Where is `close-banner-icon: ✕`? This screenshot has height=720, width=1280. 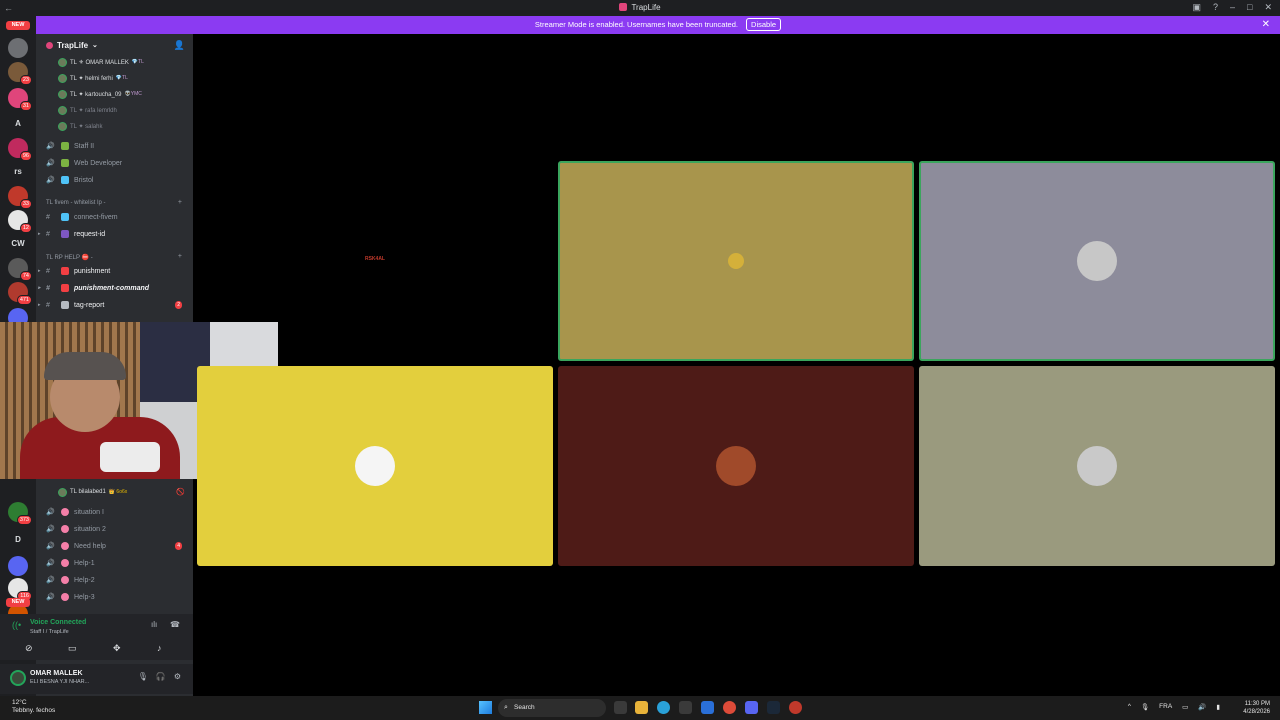
close-banner-icon: ✕ is located at coordinates (1266, 25).